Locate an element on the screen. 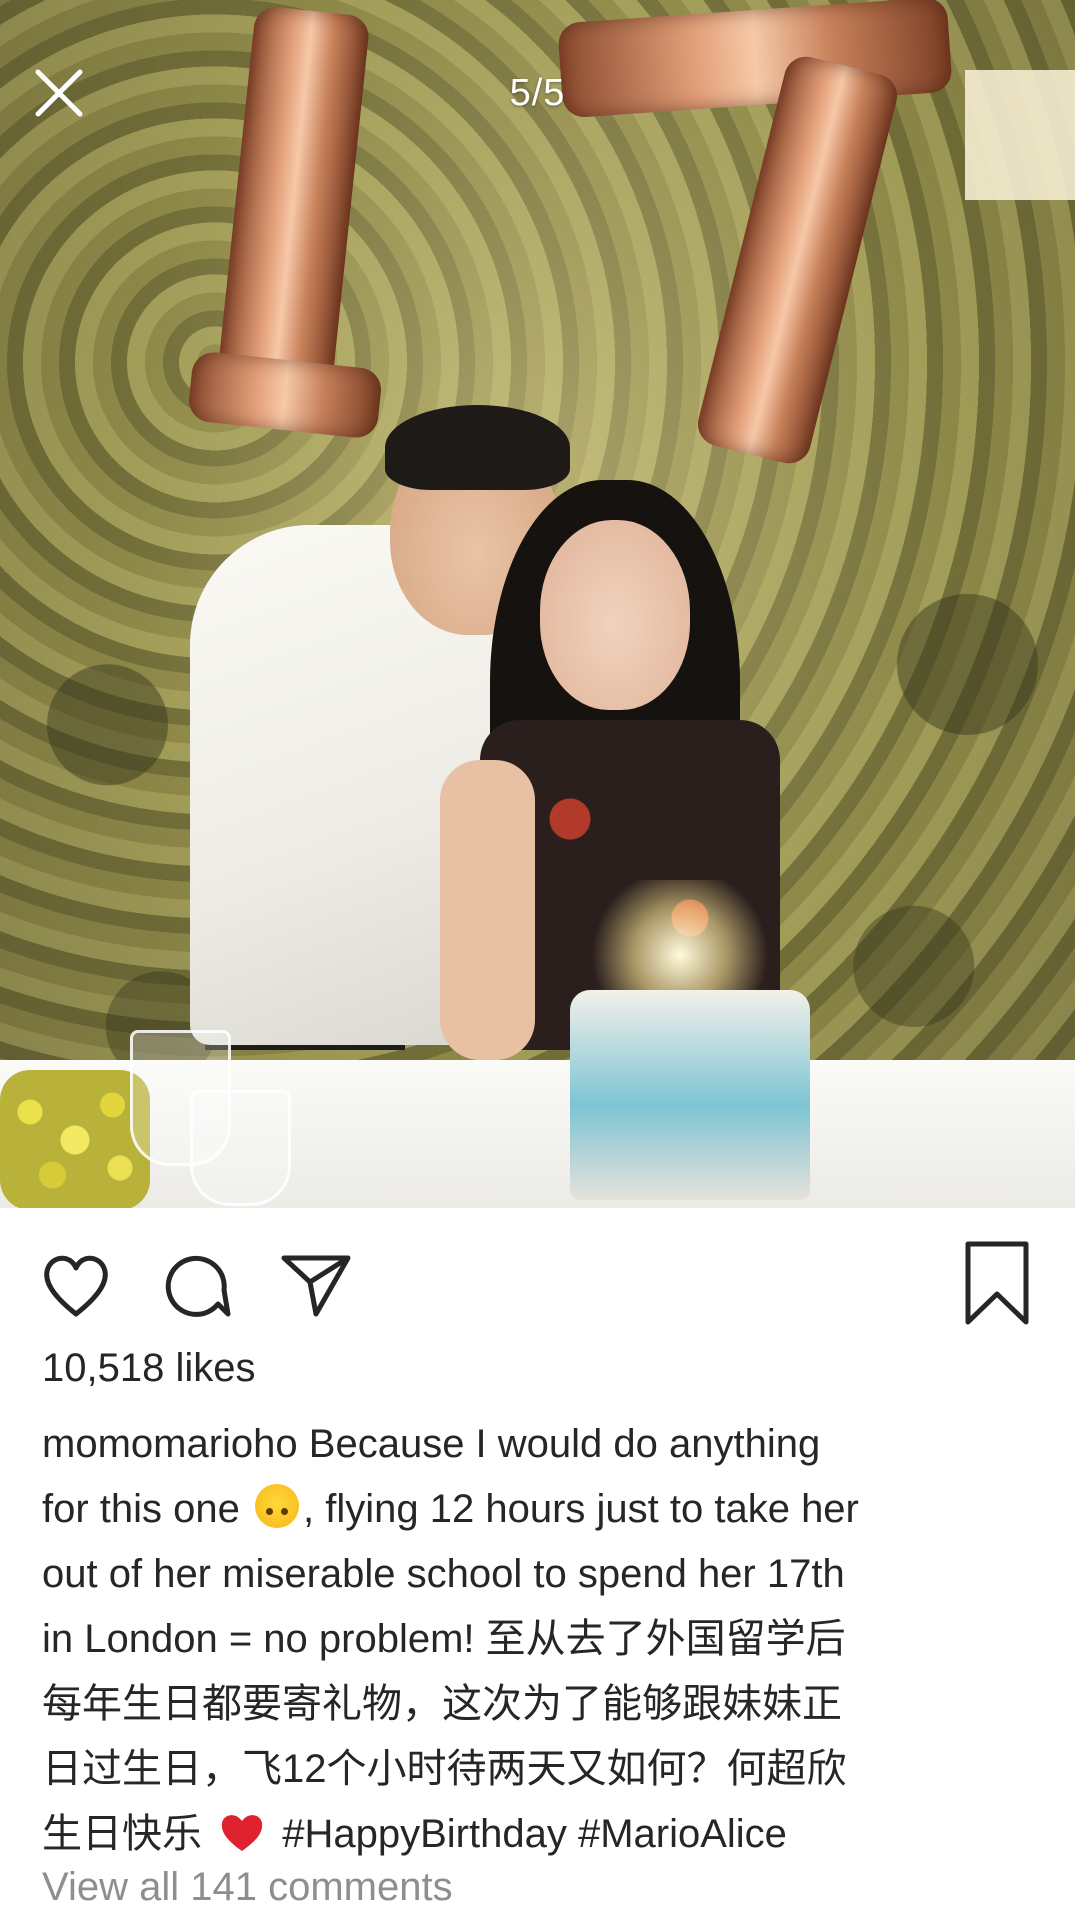 This screenshot has width=1075, height=1910. like-button is located at coordinates (76, 1286).